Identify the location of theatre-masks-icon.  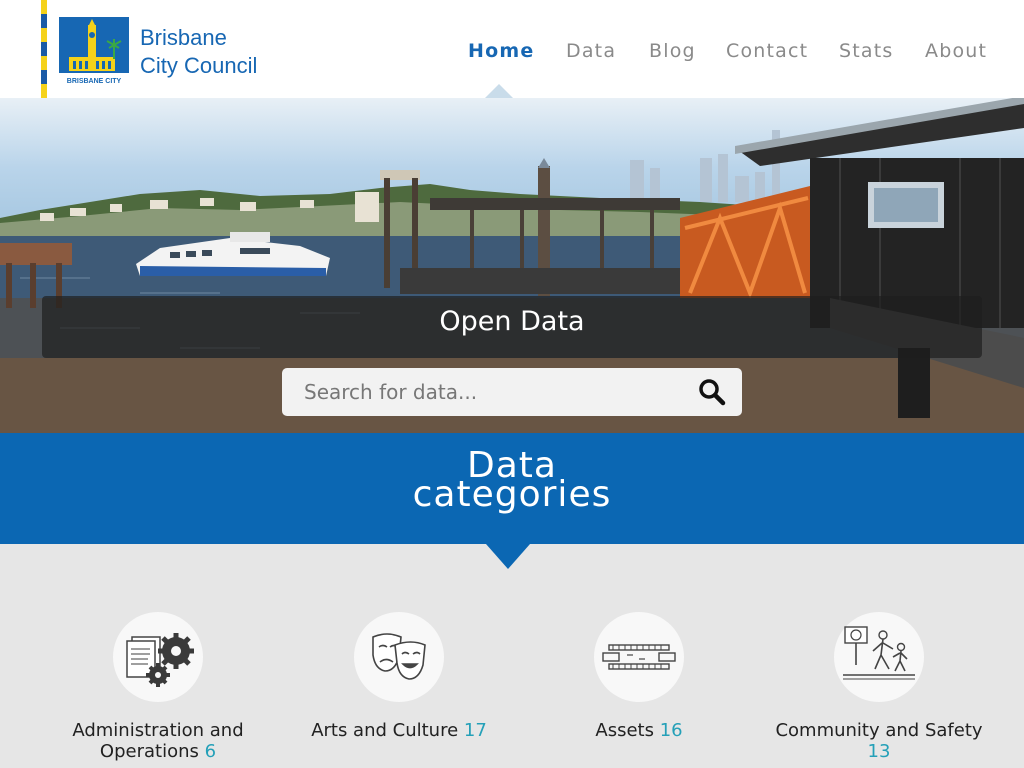
(399, 656).